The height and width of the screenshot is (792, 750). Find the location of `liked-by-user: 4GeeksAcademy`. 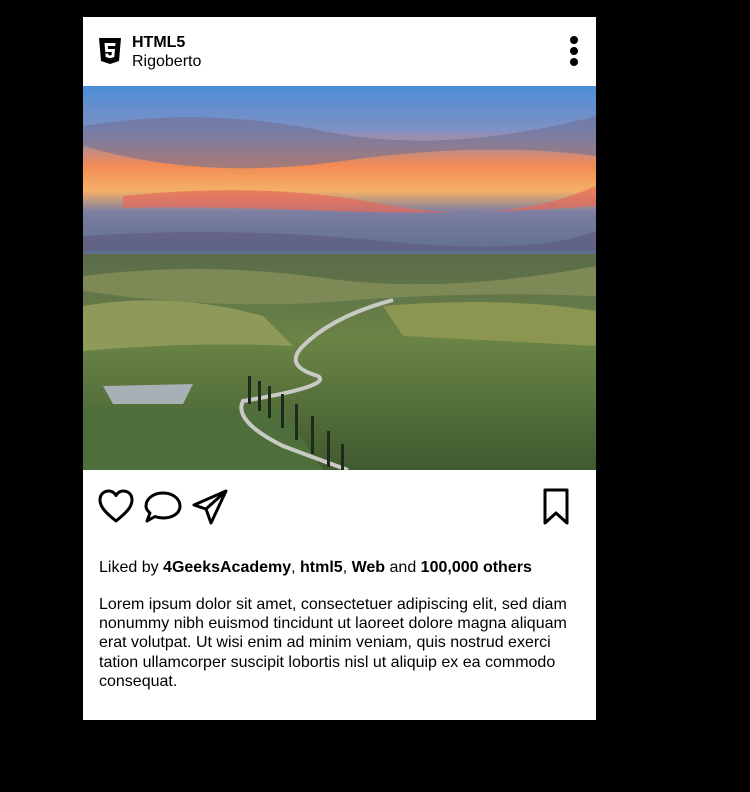

liked-by-user: 4GeeksAcademy is located at coordinates (227, 567).